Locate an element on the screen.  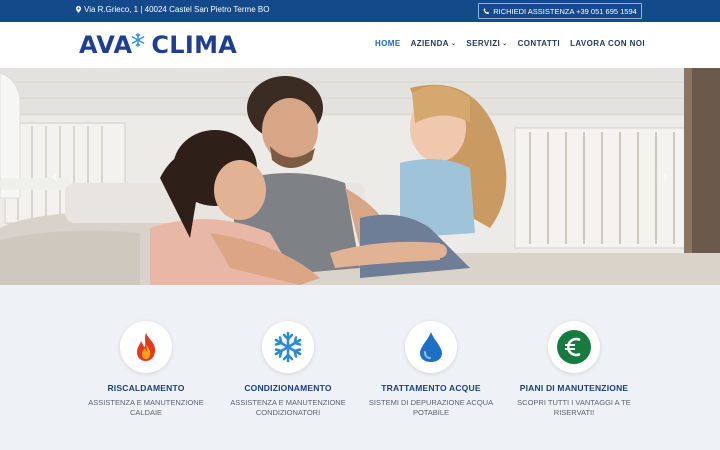
service-title: RISCALDAMENTO is located at coordinates (146, 388).